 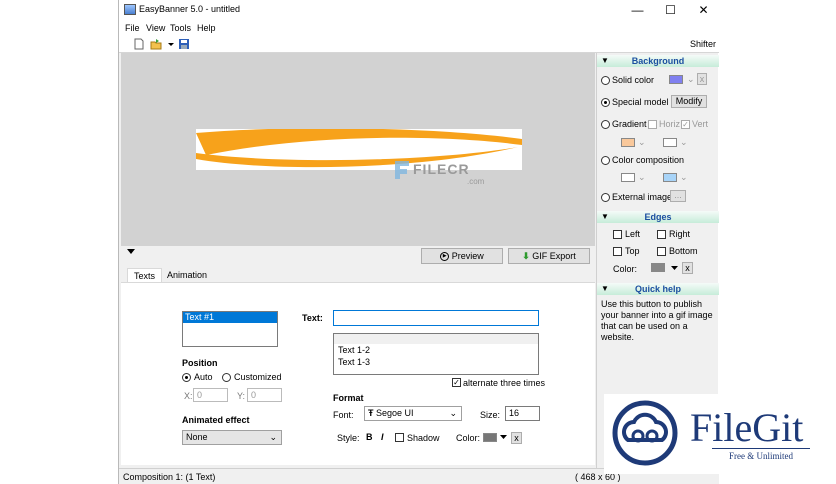 What do you see at coordinates (661, 251) in the screenshot?
I see `edge-bottom-checkbox` at bounding box center [661, 251].